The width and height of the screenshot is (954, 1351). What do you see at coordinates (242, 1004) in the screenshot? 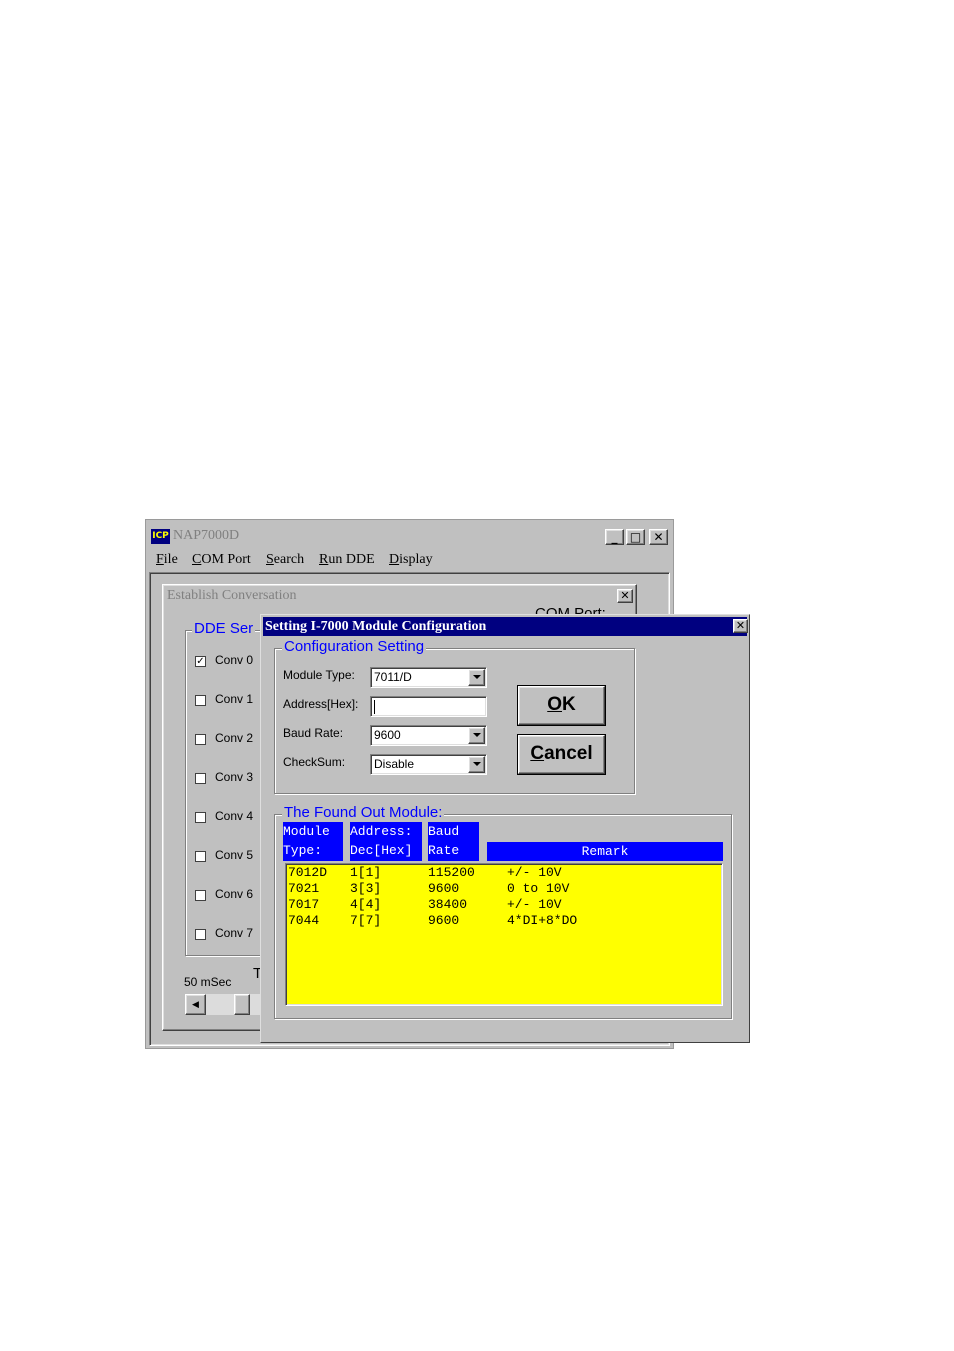
I see `scroll-thumb` at bounding box center [242, 1004].